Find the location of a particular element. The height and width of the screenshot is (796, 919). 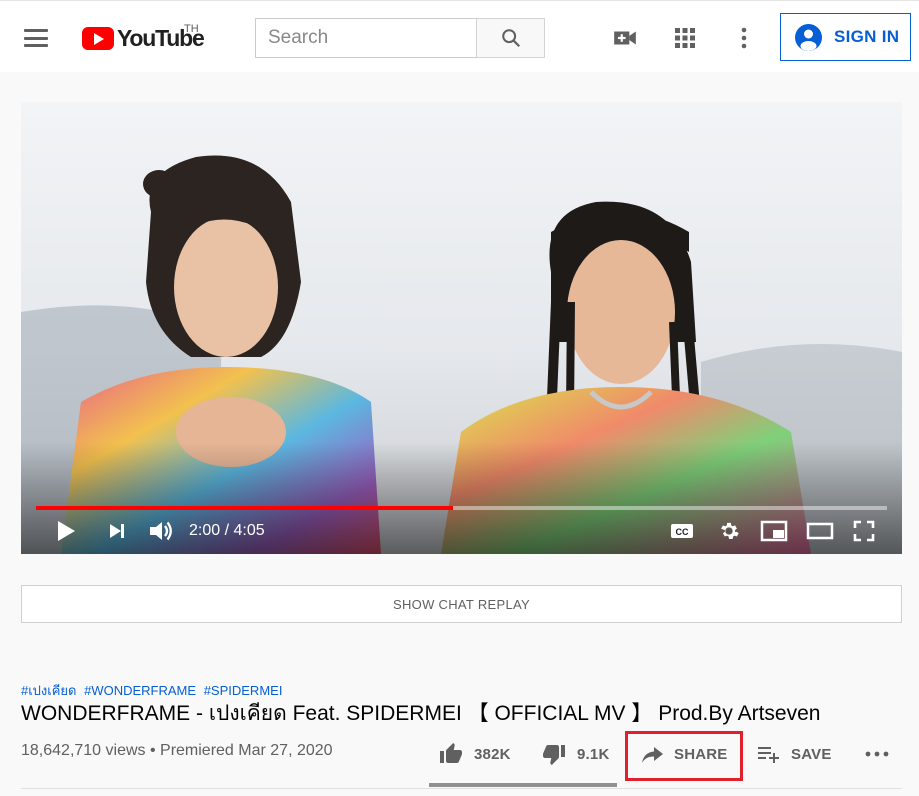

thumbs-down-icon is located at coordinates (554, 755).